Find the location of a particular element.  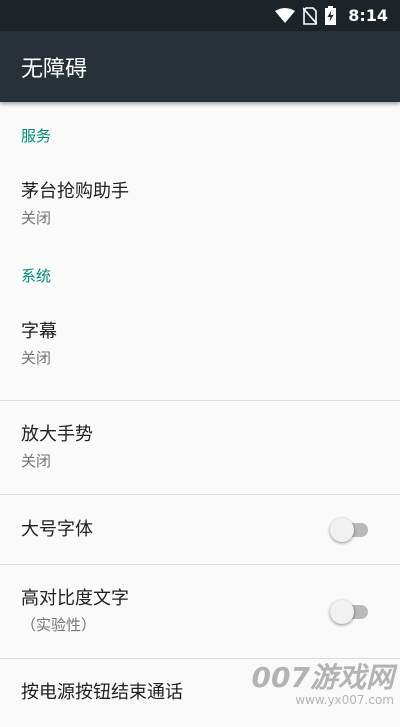

large-text-switch is located at coordinates (350, 530).